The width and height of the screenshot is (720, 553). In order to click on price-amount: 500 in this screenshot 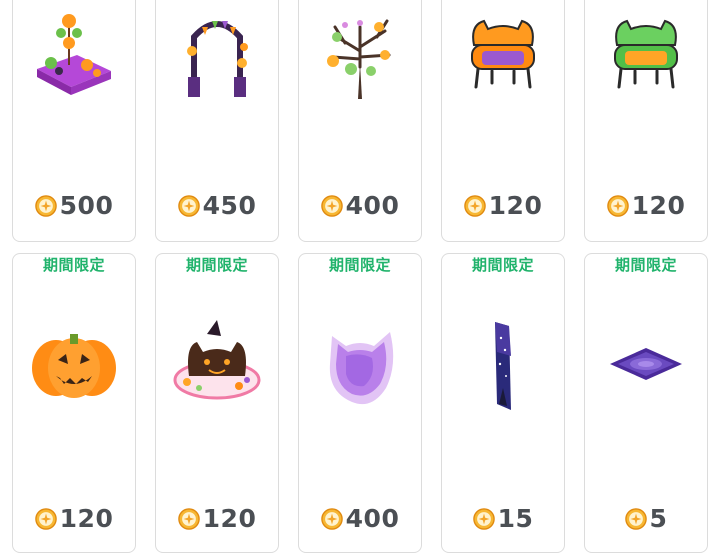, I will do `click(86, 205)`.